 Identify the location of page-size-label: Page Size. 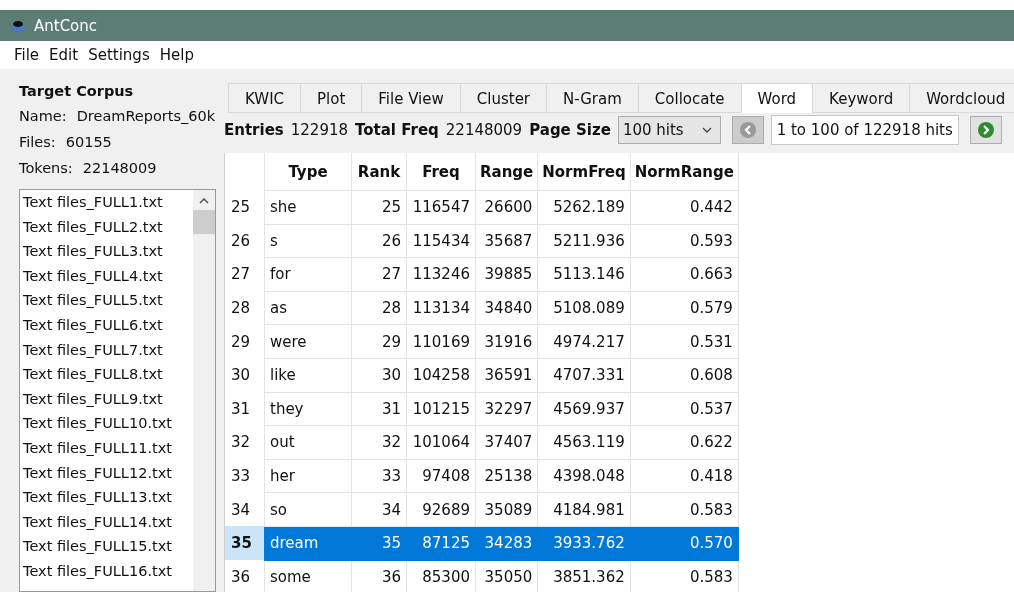
(570, 130).